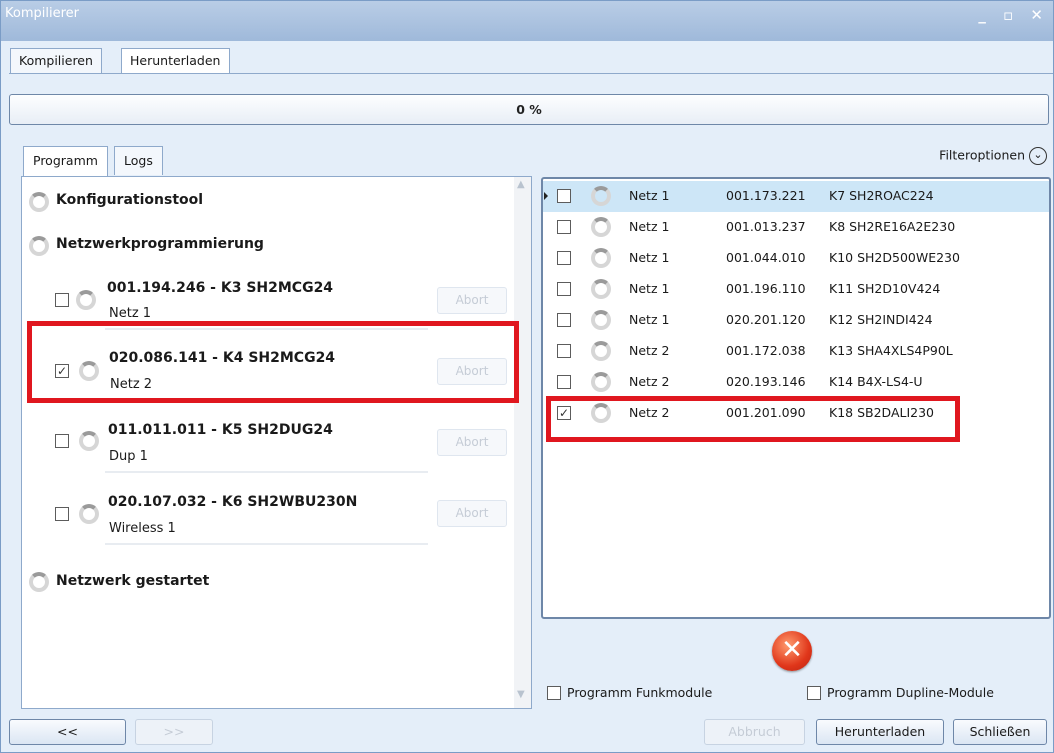 Image resolution: width=1054 pixels, height=753 pixels. What do you see at coordinates (982, 155) in the screenshot?
I see `filter-options-label: Filteroptionen` at bounding box center [982, 155].